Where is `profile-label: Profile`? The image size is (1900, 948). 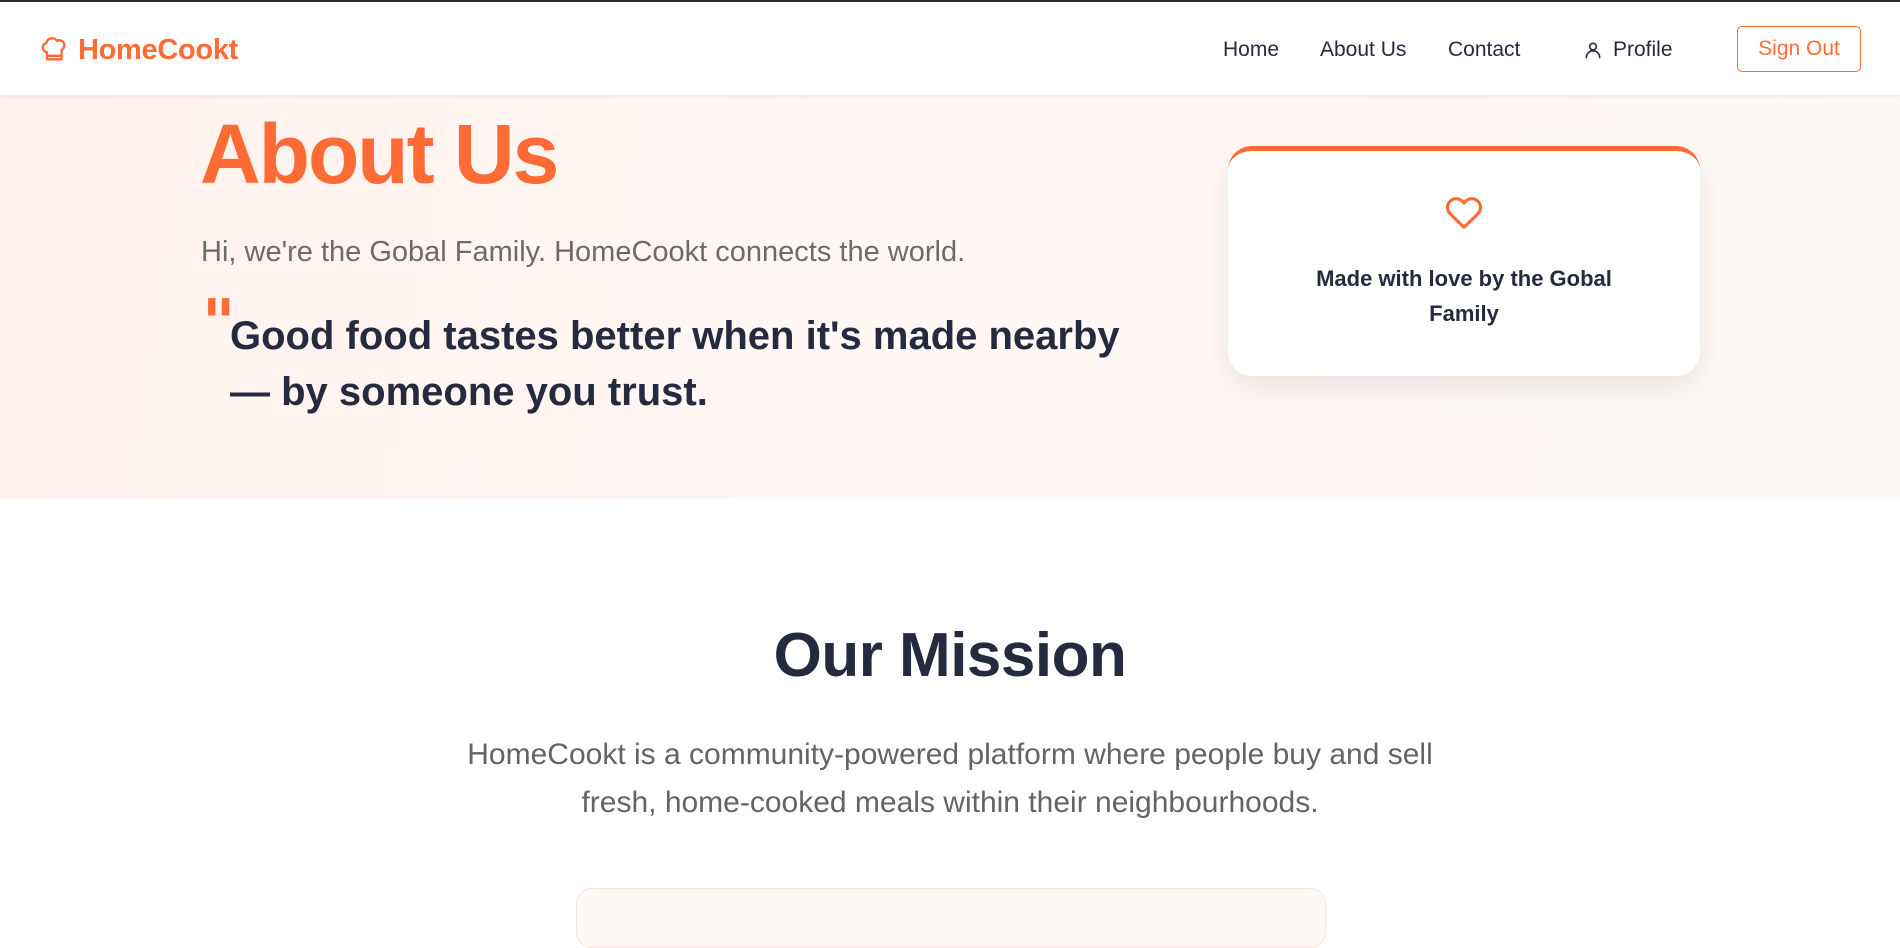
profile-label: Profile is located at coordinates (1643, 49).